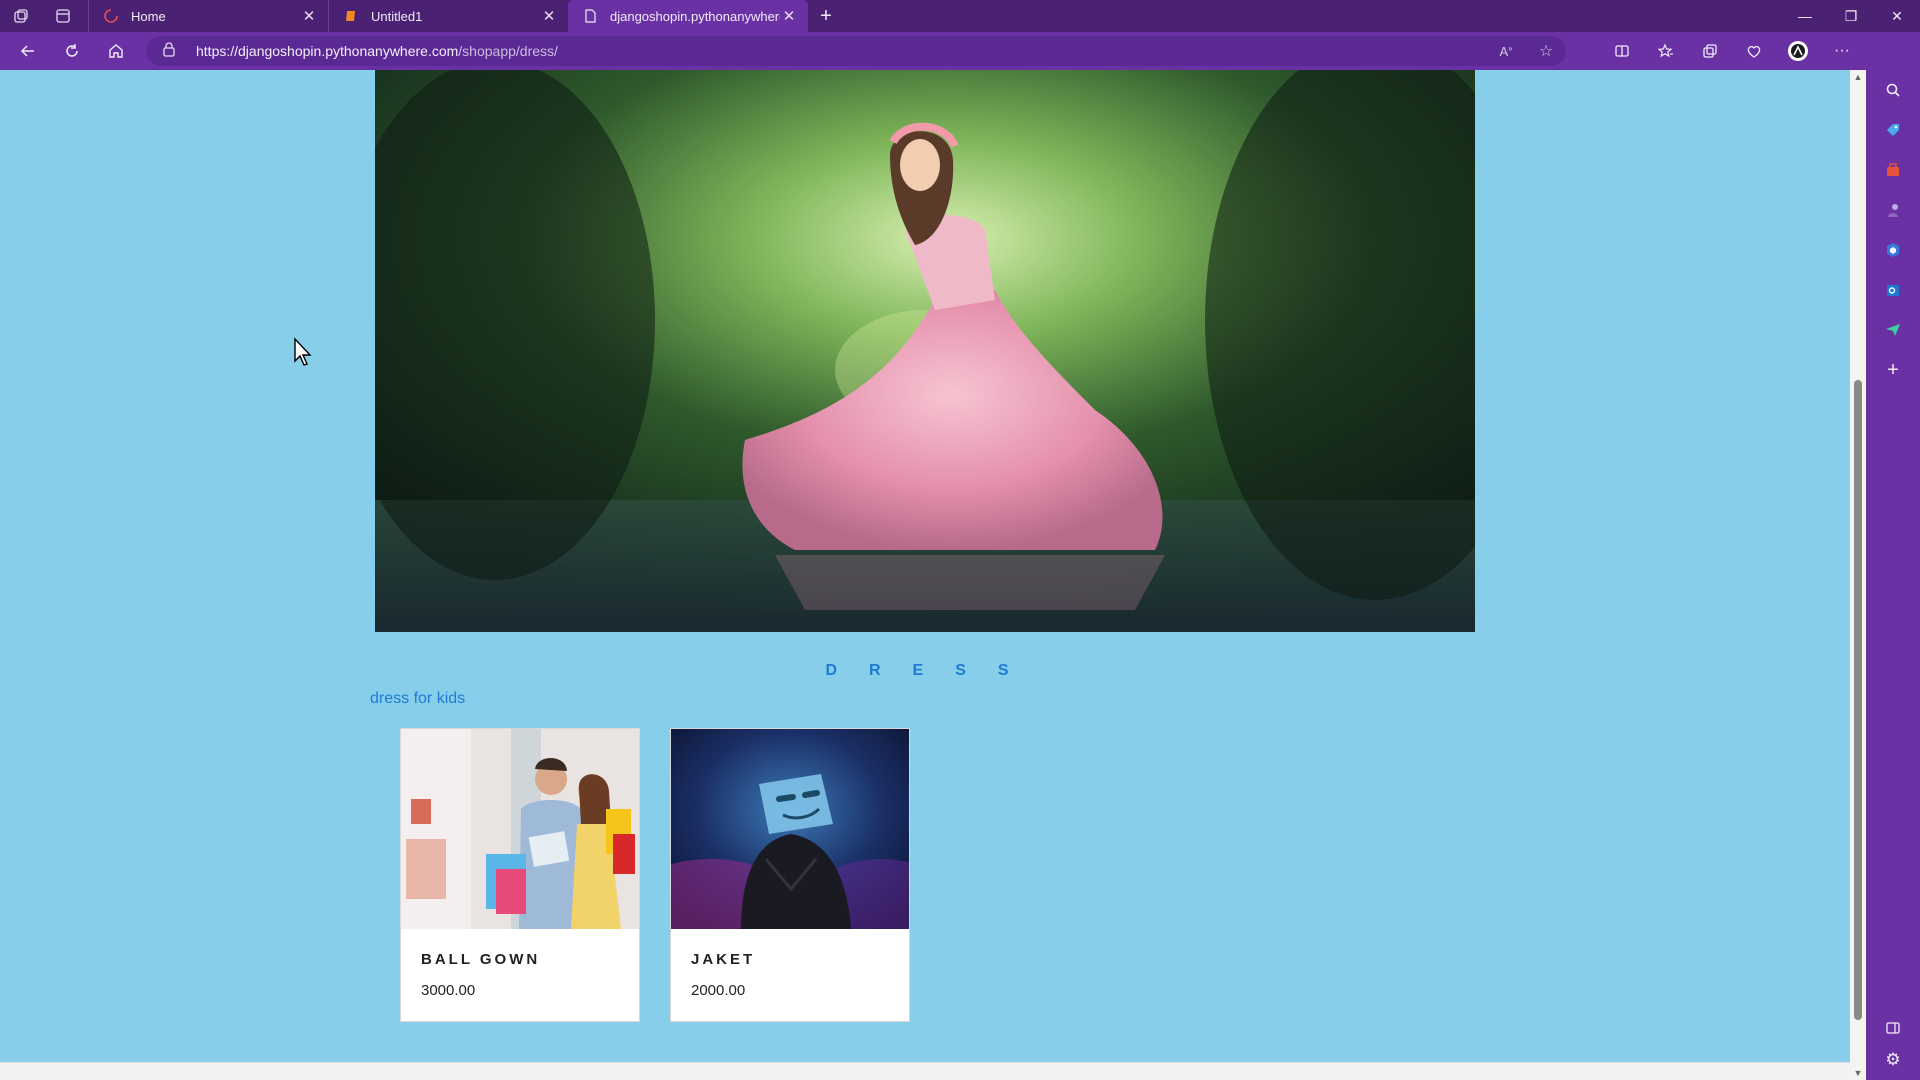  I want to click on product-name: JAKET, so click(723, 959).